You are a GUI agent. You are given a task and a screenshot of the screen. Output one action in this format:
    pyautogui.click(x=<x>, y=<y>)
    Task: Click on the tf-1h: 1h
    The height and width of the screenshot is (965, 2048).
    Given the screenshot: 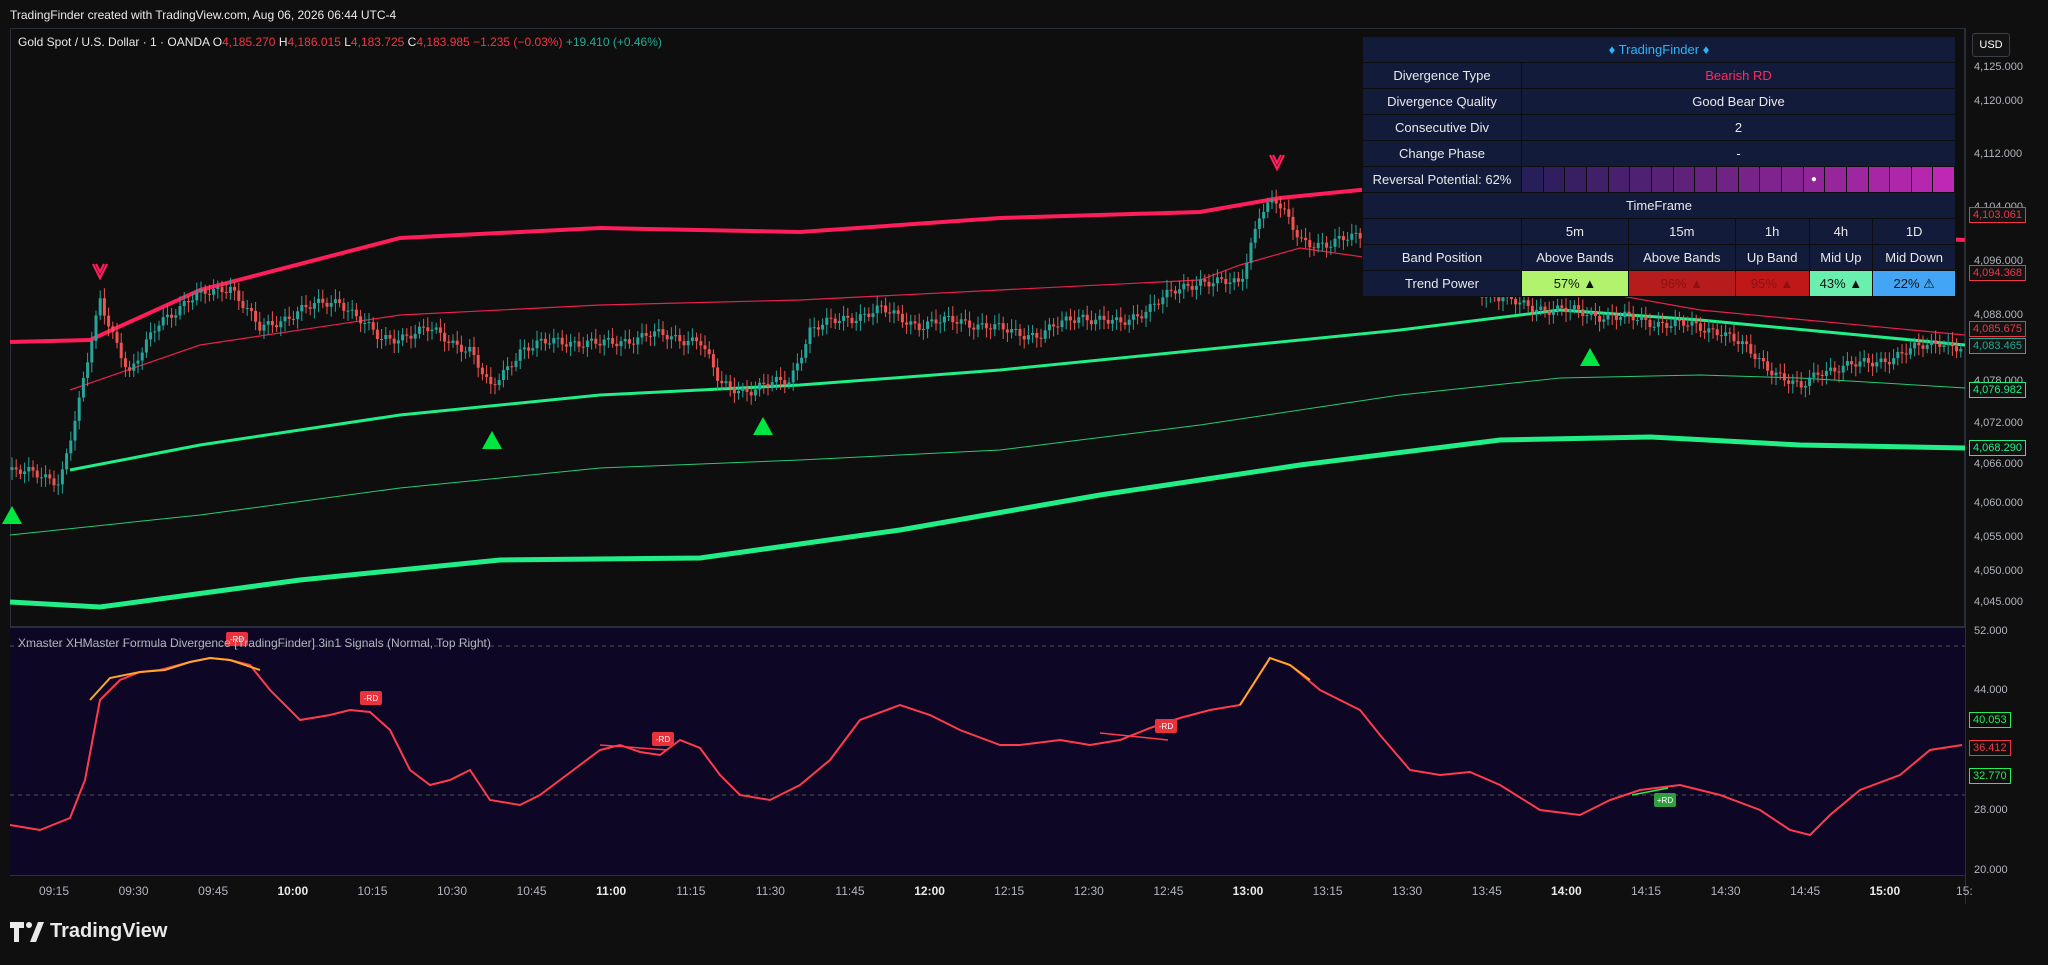 What is the action you would take?
    pyautogui.click(x=1772, y=231)
    